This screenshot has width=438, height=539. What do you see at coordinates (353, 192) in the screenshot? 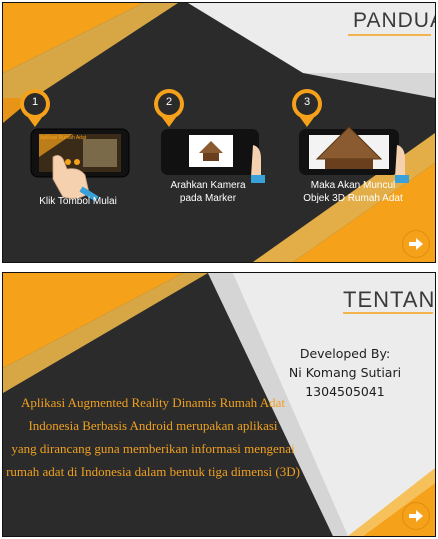
I see `step-3-label: Maka Akan Muncul Objek 3D Rumah Adat` at bounding box center [353, 192].